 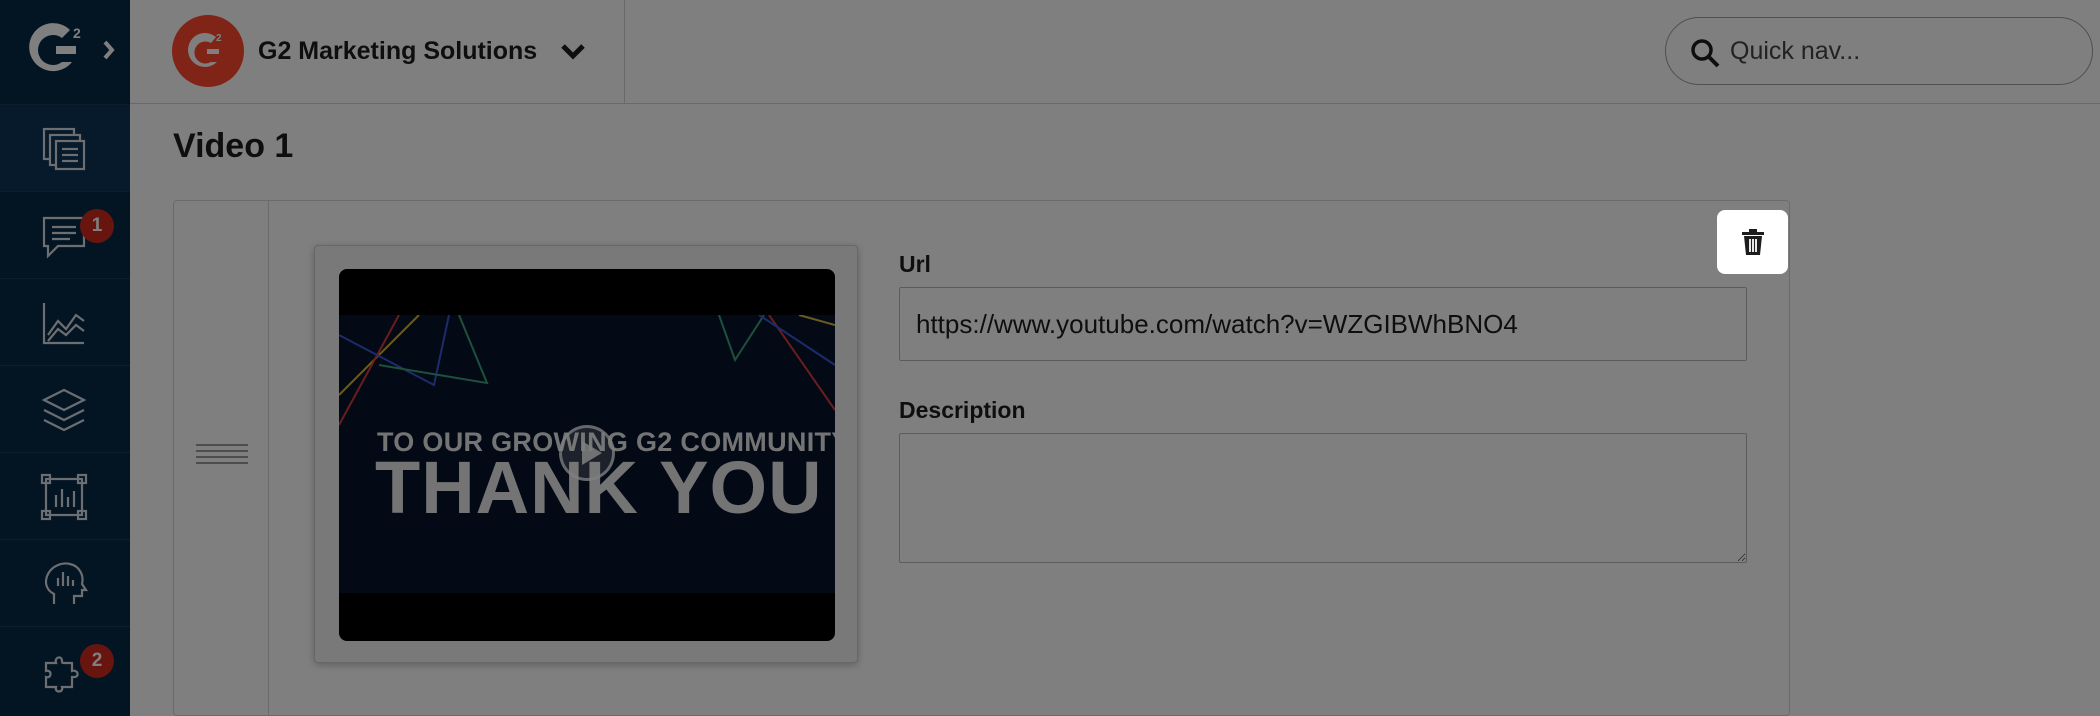 I want to click on chevron-down-icon, so click(x=573, y=51).